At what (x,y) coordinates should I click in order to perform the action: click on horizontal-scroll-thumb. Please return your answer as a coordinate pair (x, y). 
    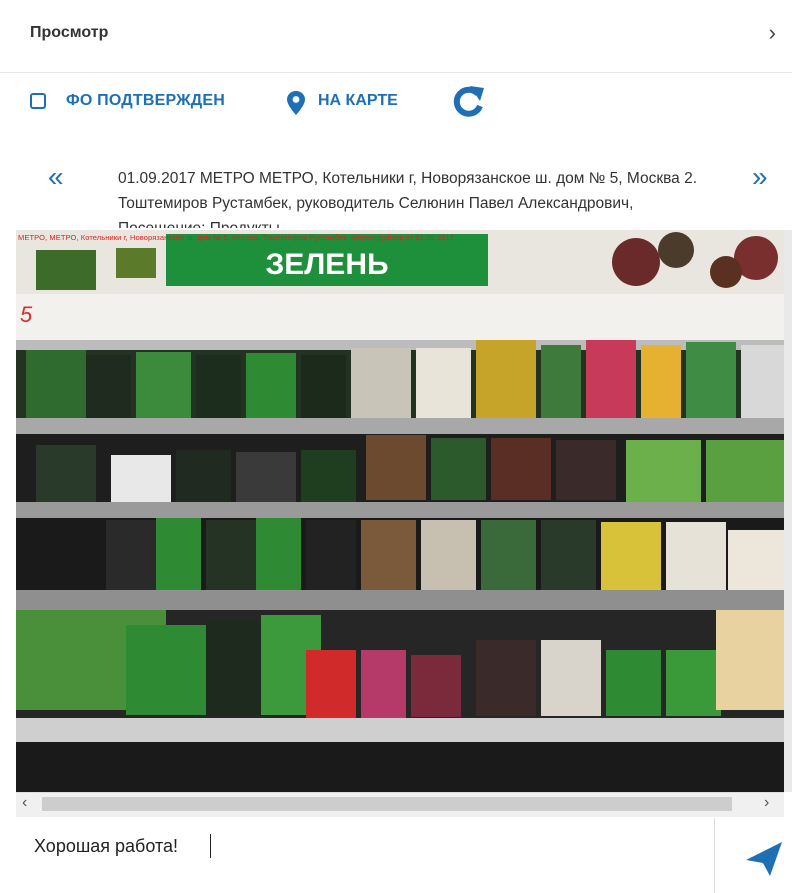
    Looking at the image, I should click on (387, 804).